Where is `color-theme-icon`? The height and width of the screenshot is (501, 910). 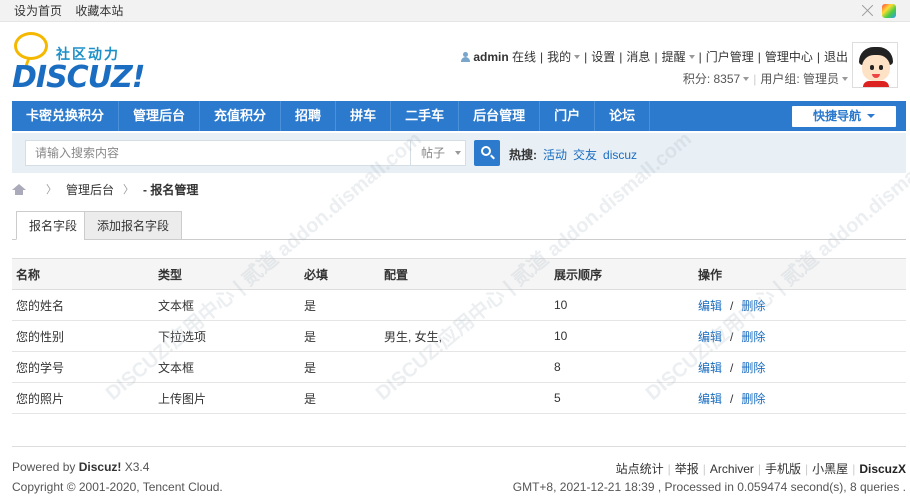
color-theme-icon is located at coordinates (889, 10).